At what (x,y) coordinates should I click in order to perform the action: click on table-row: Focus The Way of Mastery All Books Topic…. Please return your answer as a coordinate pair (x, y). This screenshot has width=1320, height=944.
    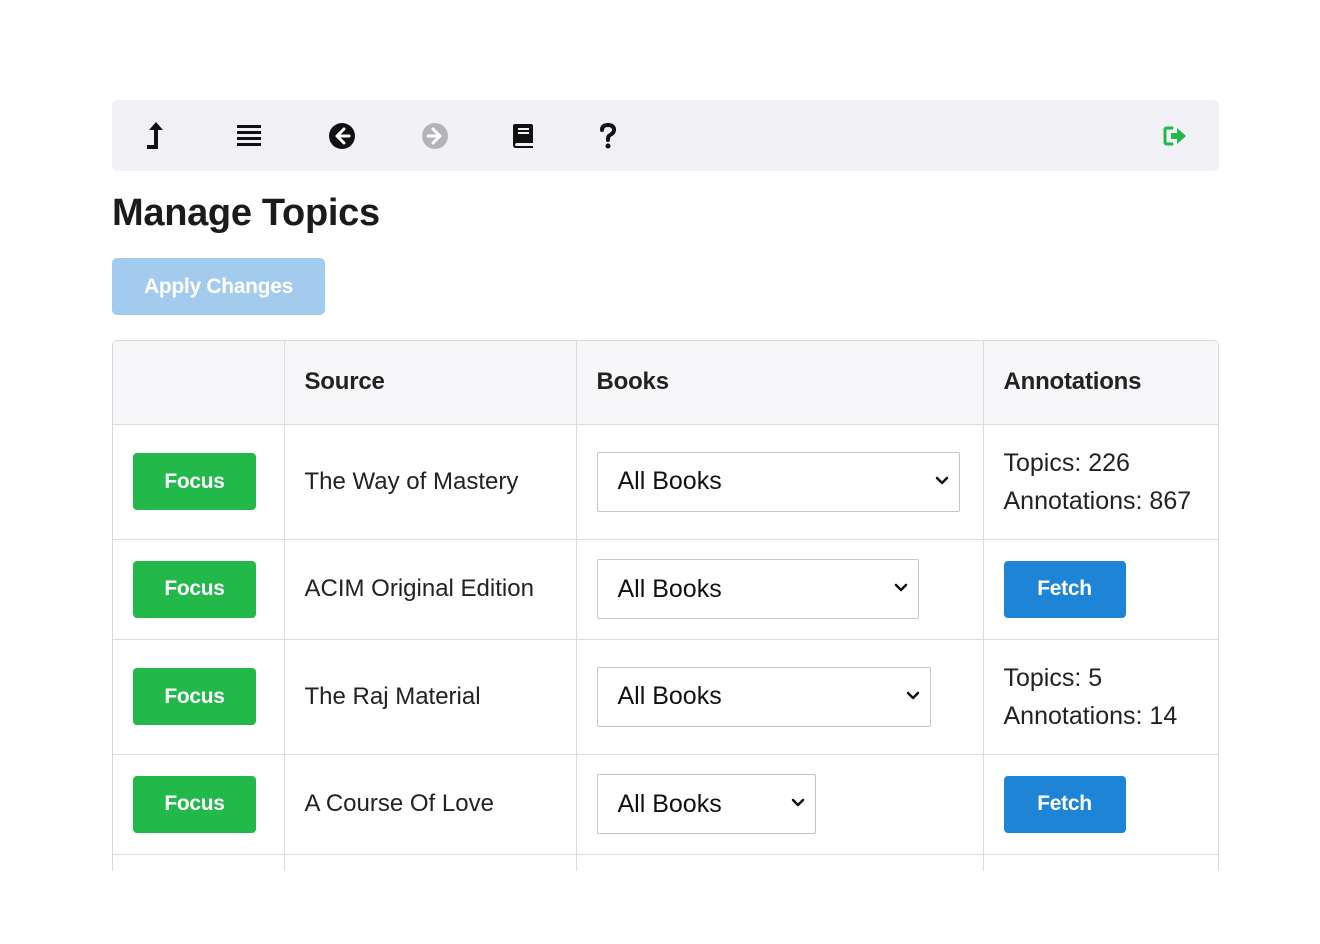
    Looking at the image, I should click on (665, 481).